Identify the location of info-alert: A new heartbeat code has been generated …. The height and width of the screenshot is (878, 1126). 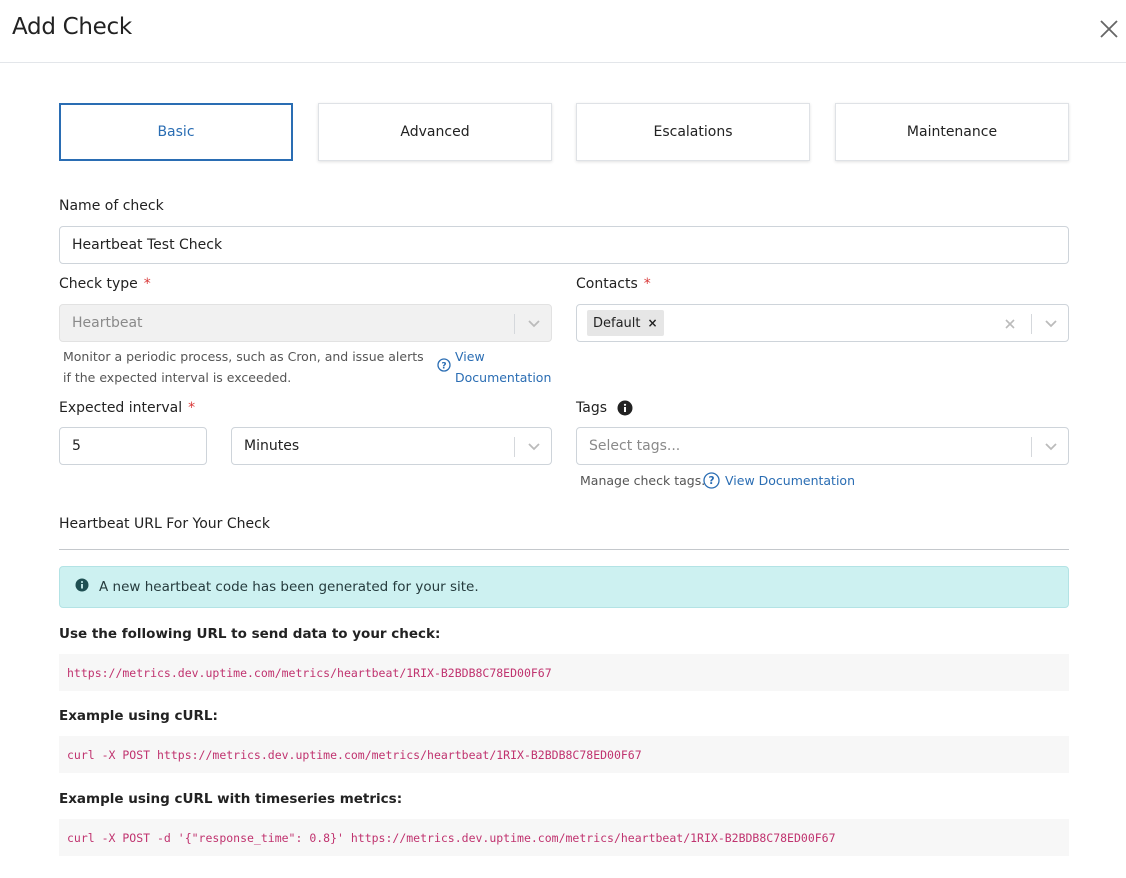
(564, 587).